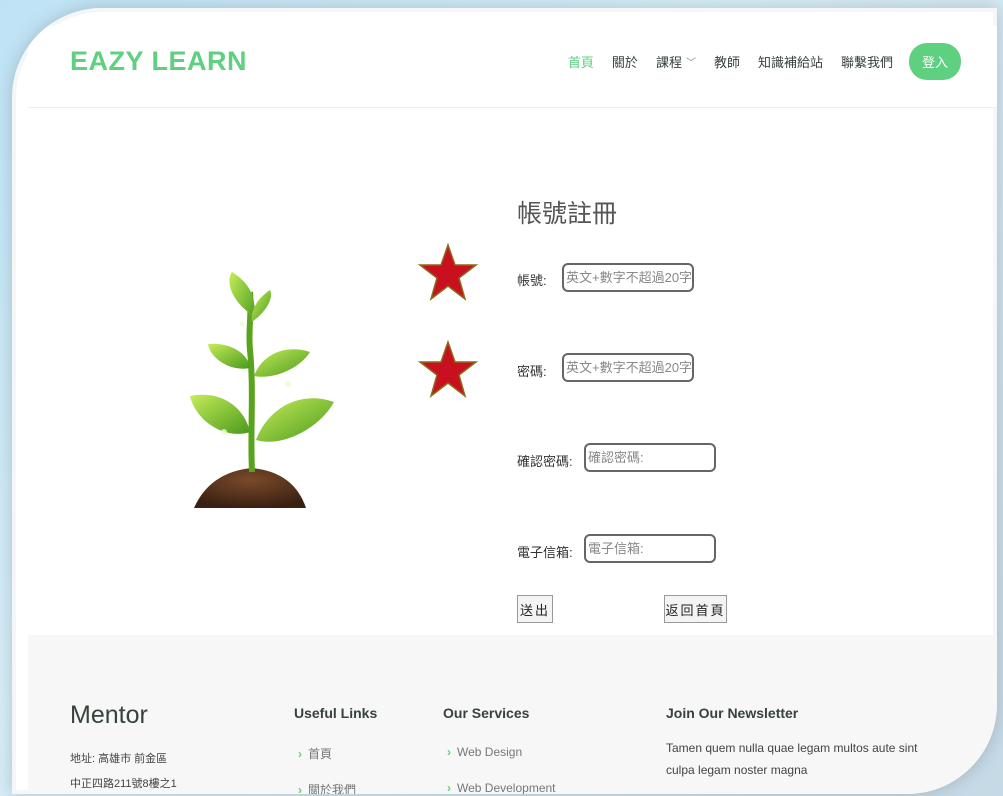 This screenshot has height=796, width=1003. What do you see at coordinates (109, 715) in the screenshot?
I see `footer-brand: Mentor` at bounding box center [109, 715].